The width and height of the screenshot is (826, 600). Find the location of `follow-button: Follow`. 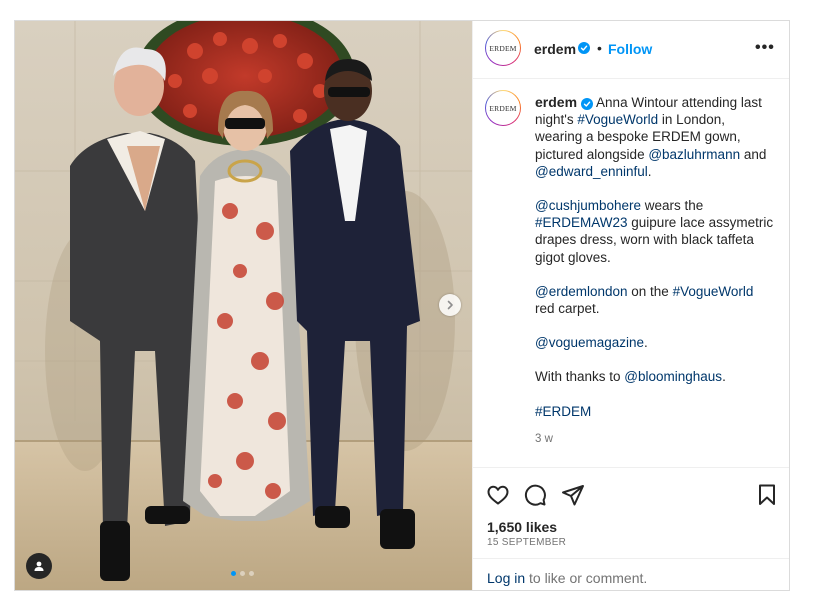

follow-button: Follow is located at coordinates (630, 49).